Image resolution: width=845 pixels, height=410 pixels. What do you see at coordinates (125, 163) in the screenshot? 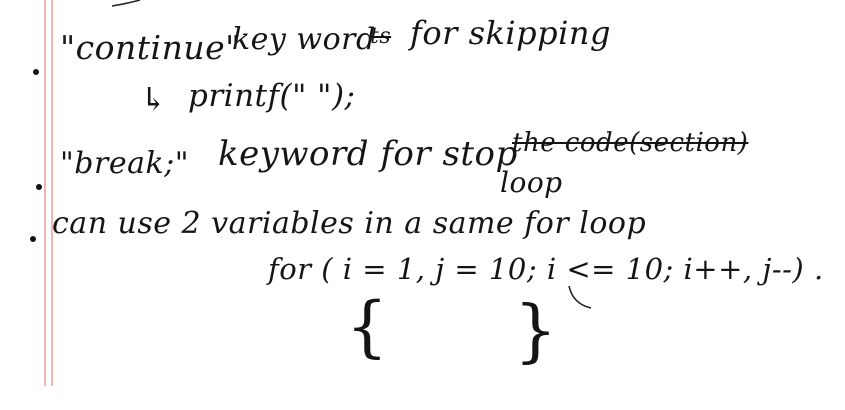
I see `break-keyword: "break;"` at bounding box center [125, 163].